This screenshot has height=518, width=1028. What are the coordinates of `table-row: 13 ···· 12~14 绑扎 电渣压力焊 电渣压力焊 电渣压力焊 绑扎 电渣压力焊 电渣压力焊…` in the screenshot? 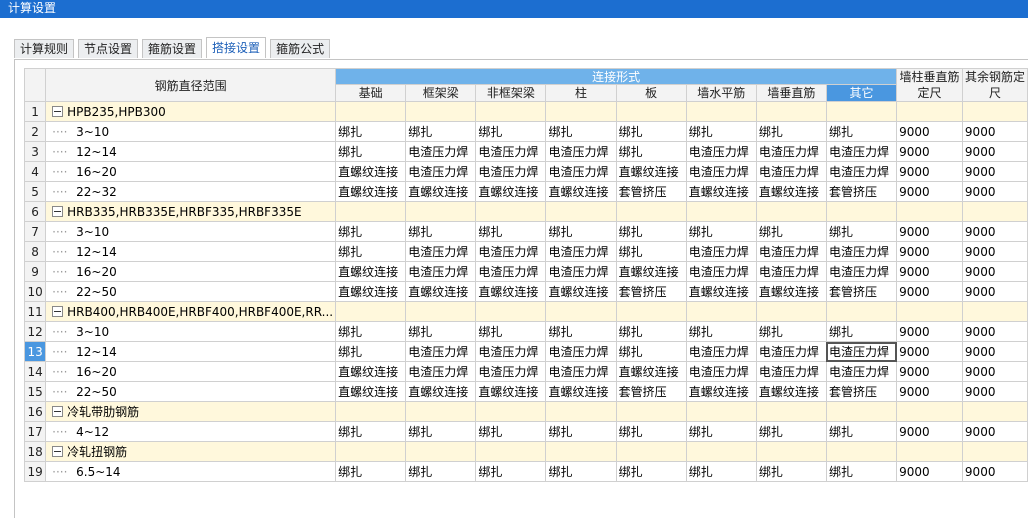 It's located at (526, 351).